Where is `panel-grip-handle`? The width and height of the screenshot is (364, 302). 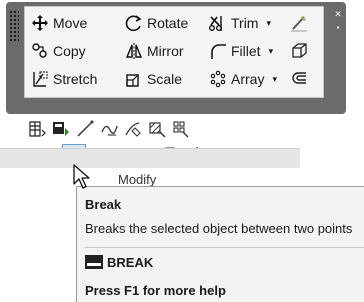
panel-grip-handle is located at coordinates (14, 26).